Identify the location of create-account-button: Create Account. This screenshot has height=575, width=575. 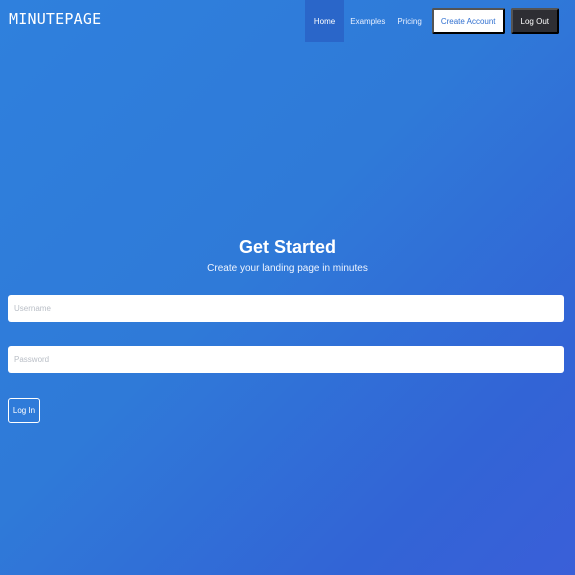
(468, 21).